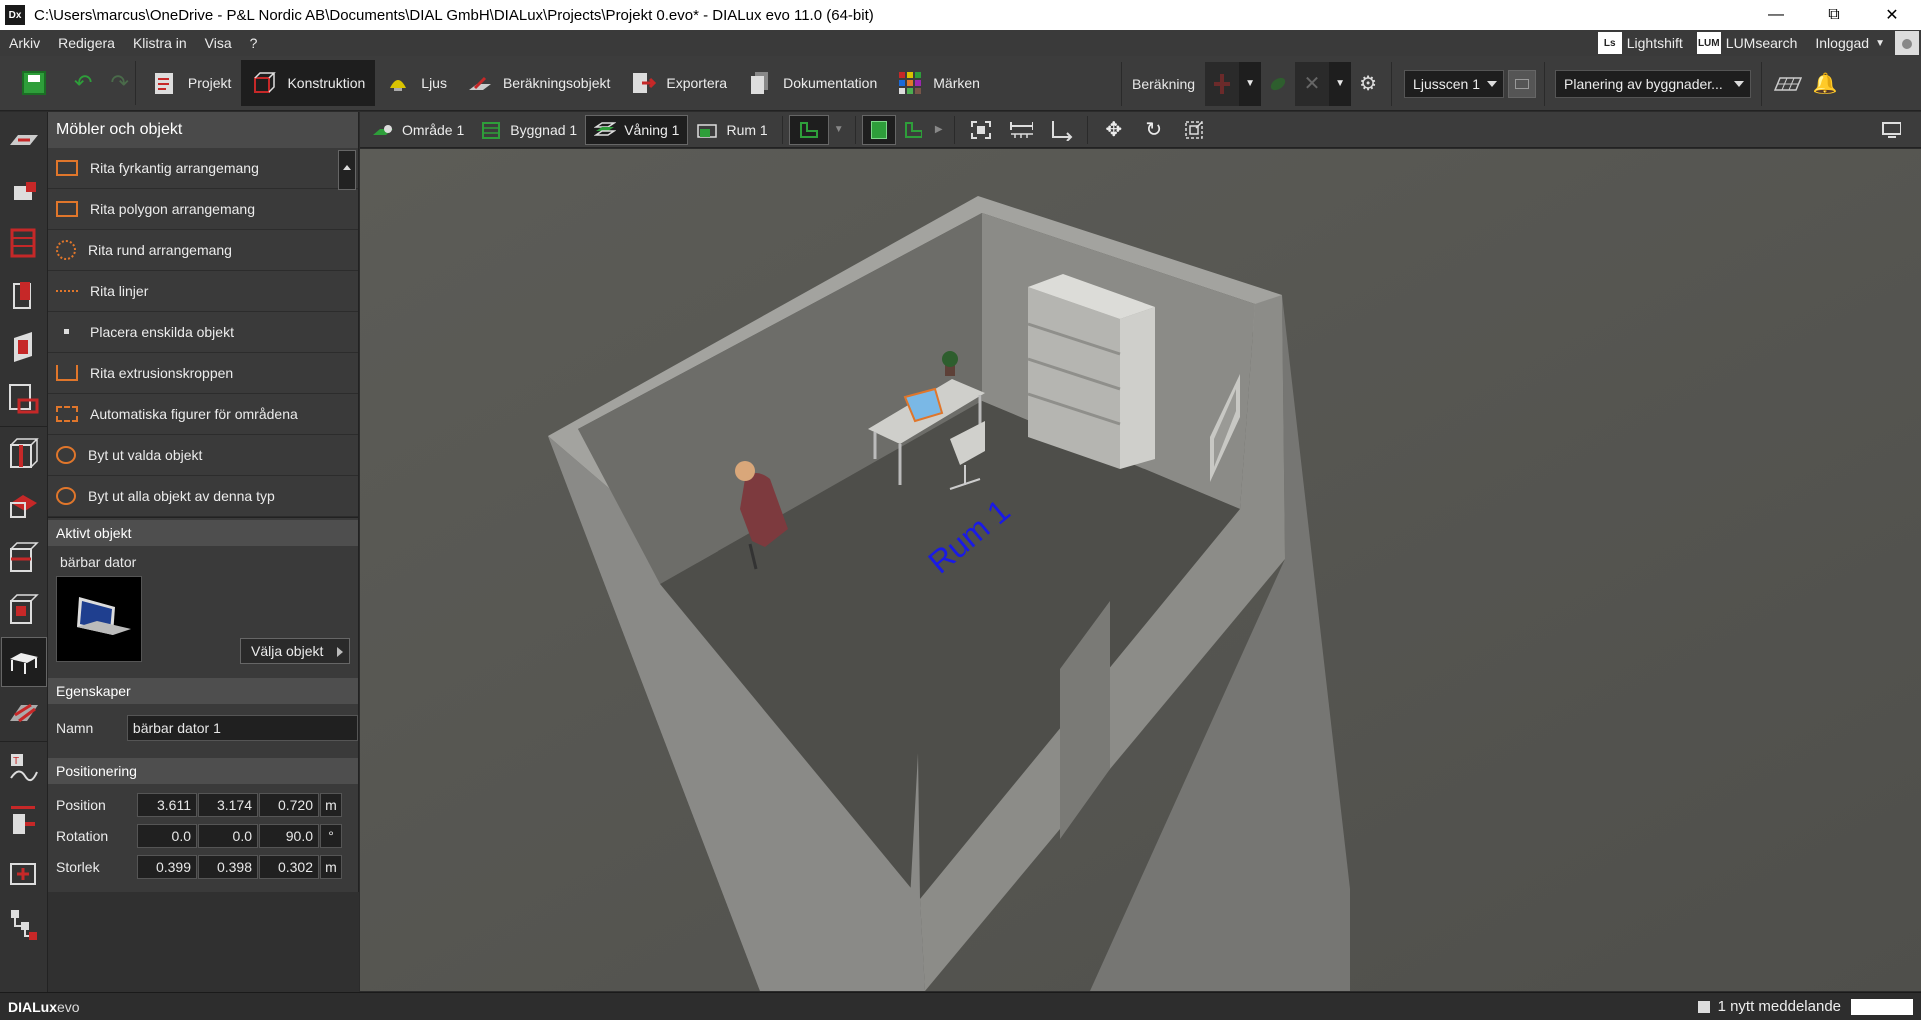 This screenshot has width=1921, height=1020. Describe the element at coordinates (956, 83) in the screenshot. I see `tab-marken-label: Märken` at that location.